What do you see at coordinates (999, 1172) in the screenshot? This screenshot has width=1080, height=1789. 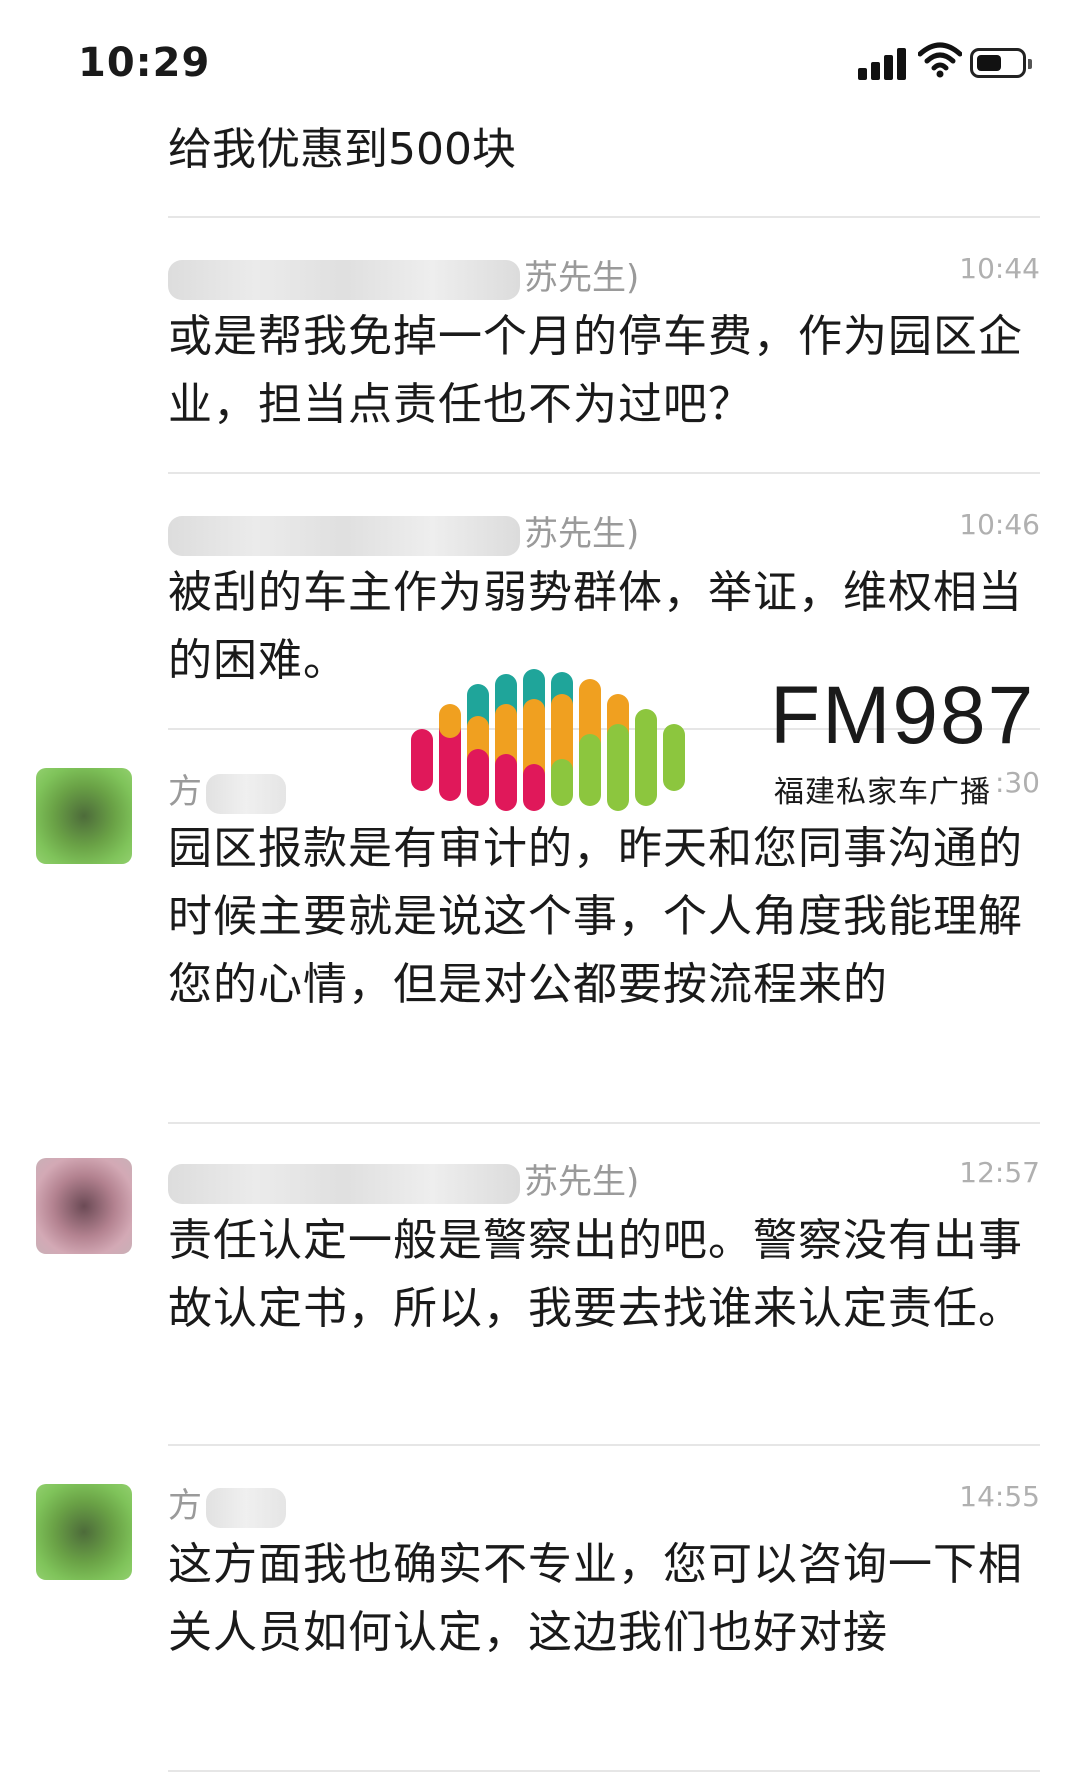 I see `message-time: 12:57` at bounding box center [999, 1172].